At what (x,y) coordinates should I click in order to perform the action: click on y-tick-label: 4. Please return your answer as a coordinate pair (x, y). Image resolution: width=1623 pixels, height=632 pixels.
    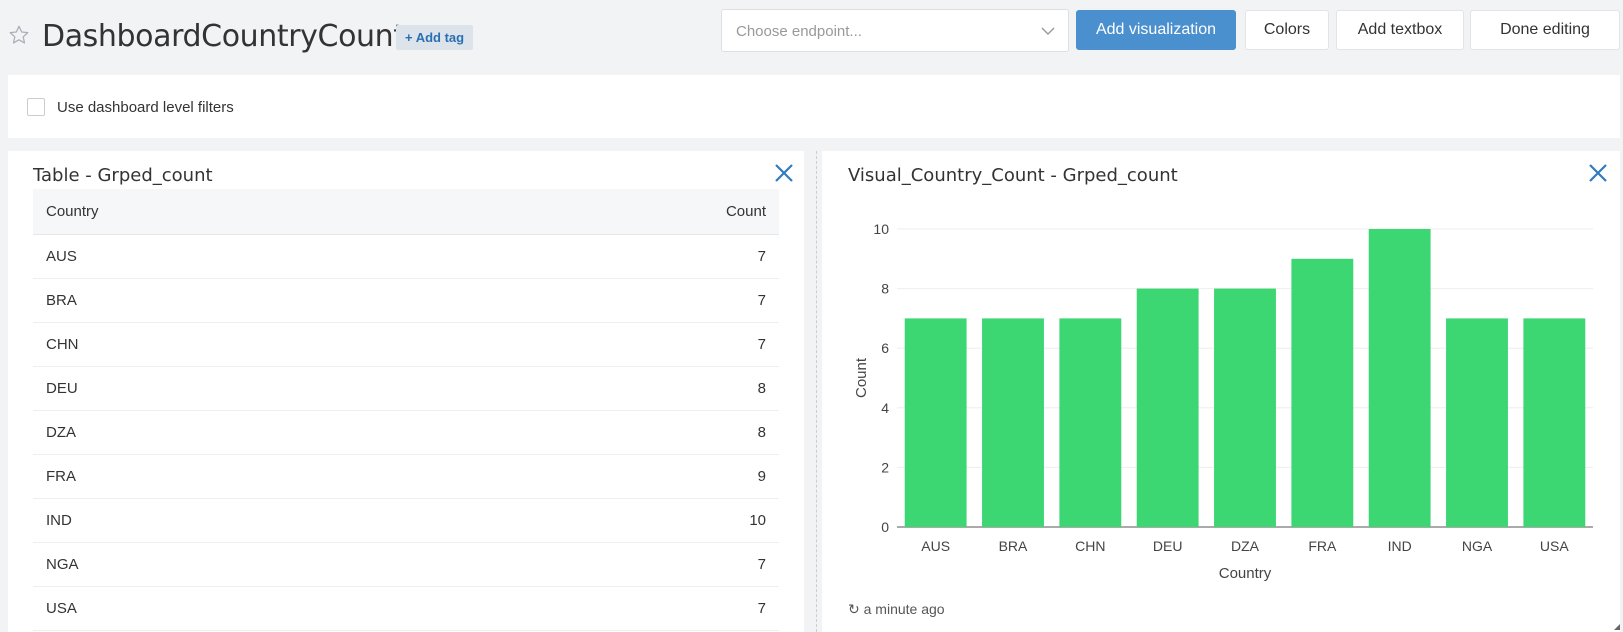
    Looking at the image, I should click on (885, 408).